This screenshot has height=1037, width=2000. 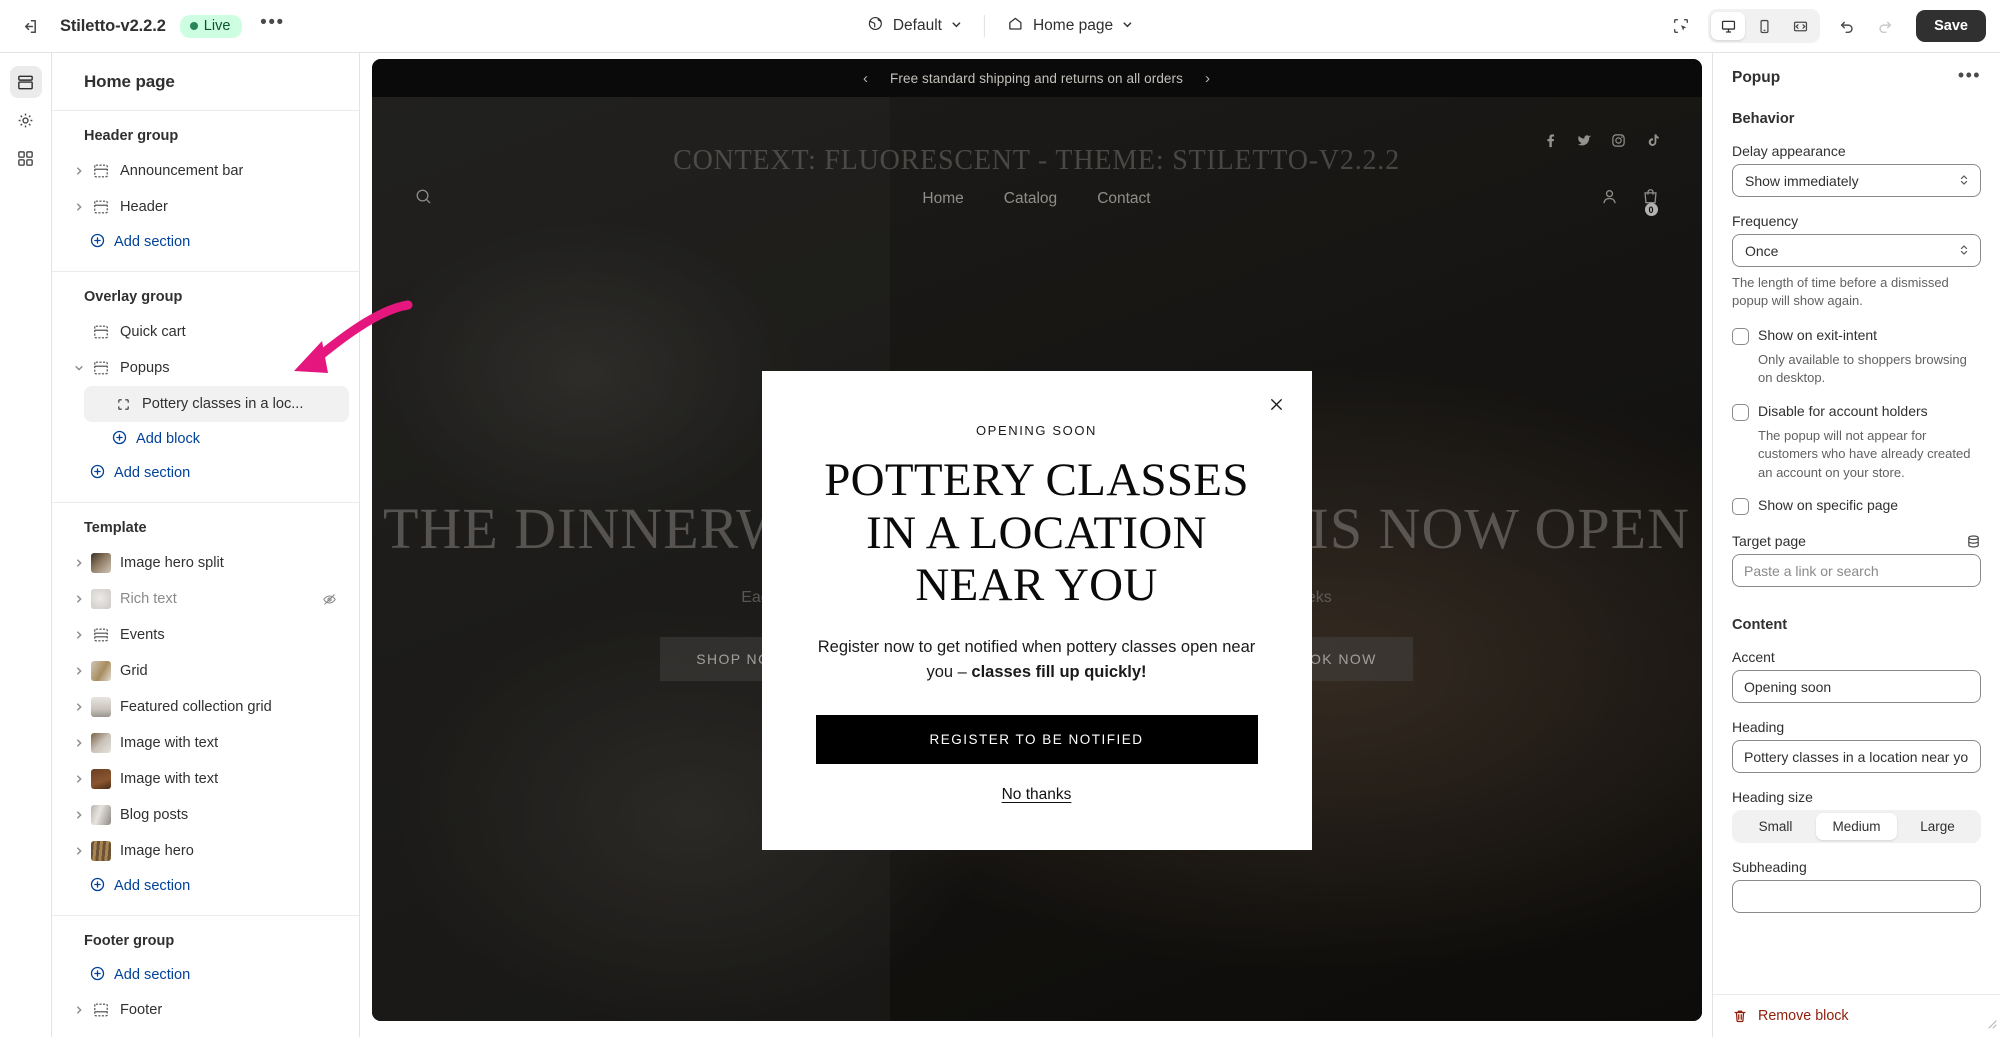 What do you see at coordinates (205, 207) in the screenshot?
I see `sidebar-item-header: Header` at bounding box center [205, 207].